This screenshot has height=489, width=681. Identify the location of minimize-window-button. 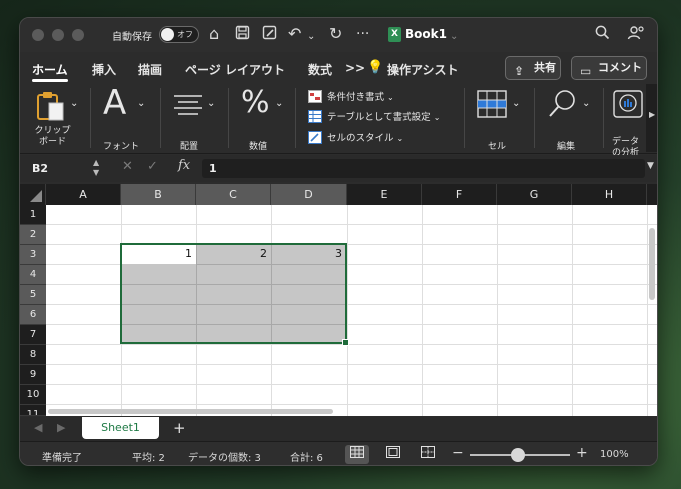
(58, 35).